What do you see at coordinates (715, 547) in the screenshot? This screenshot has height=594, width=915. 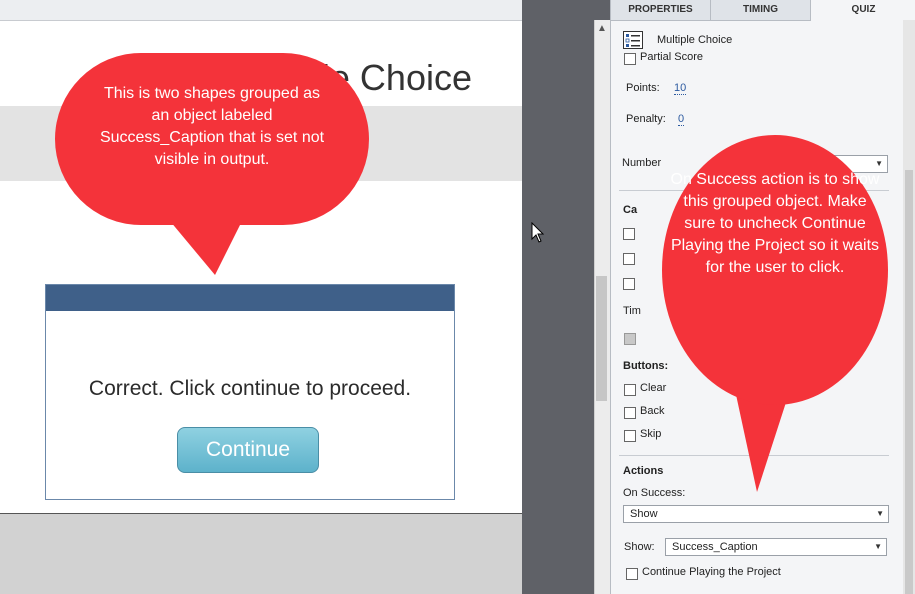 I see `show-value: Success_Caption` at bounding box center [715, 547].